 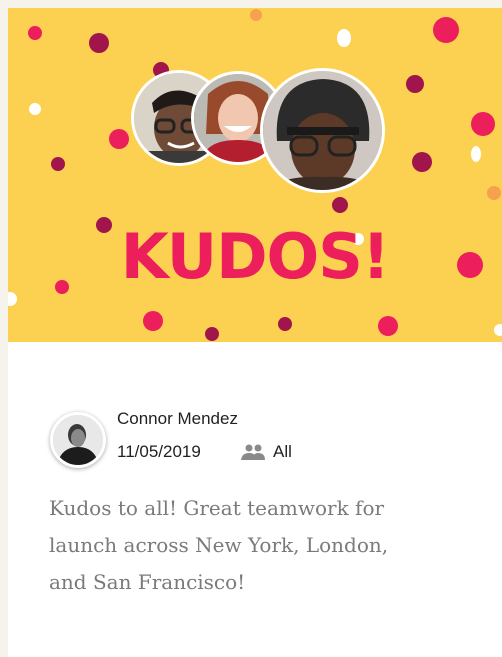 I want to click on audience-indicator: All, so click(x=266, y=452).